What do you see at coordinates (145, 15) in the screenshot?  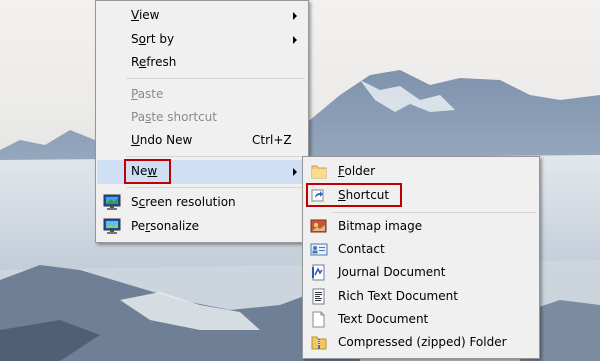 I see `menu-item-label: View` at bounding box center [145, 15].